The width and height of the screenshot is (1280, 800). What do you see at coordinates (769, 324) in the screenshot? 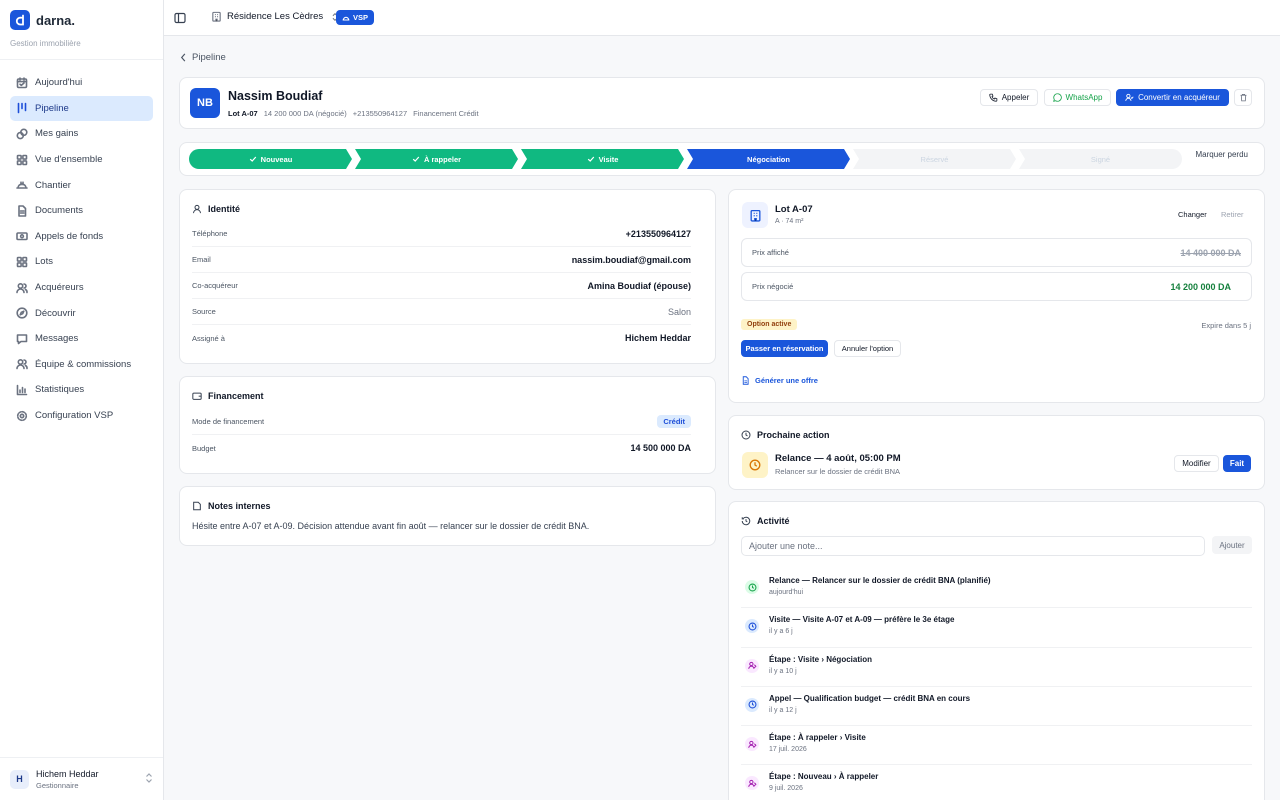
I see `option-status-badge: Option active` at bounding box center [769, 324].